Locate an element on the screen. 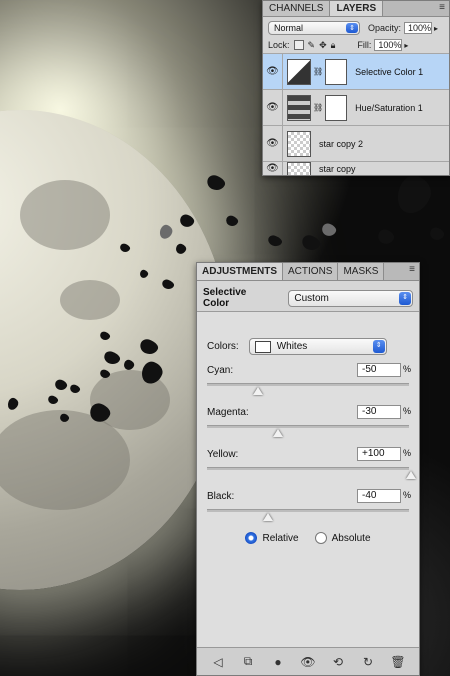  preset-dropdown: Custom ⇕ is located at coordinates (350, 298).